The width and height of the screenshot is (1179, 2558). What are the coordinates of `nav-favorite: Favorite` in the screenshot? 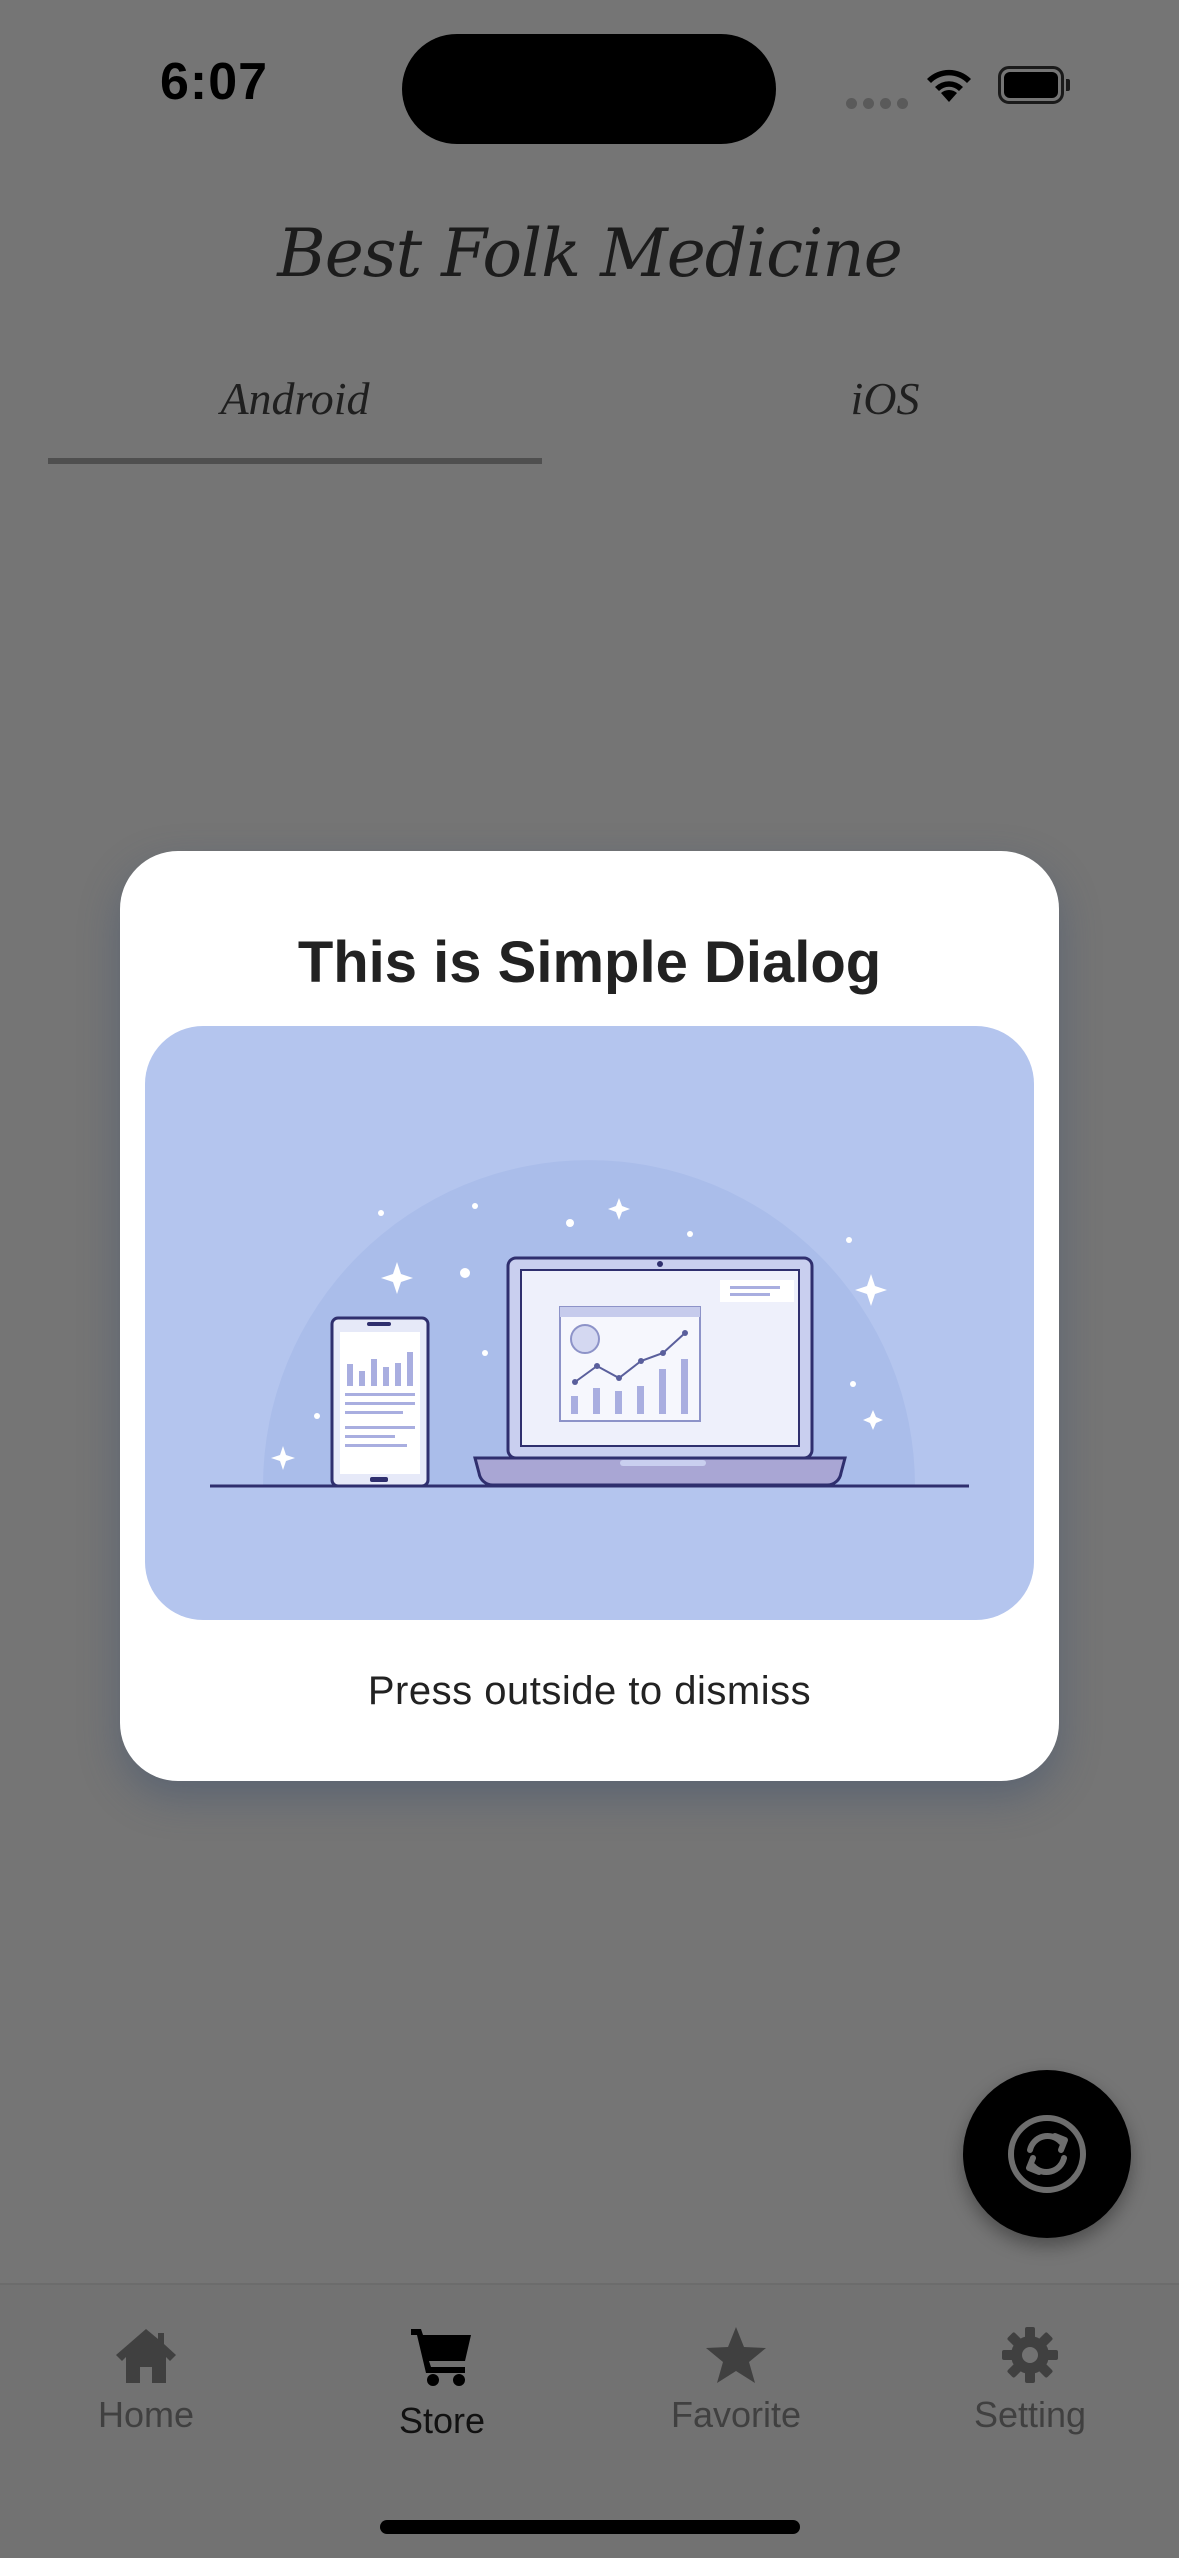 It's located at (736, 2380).